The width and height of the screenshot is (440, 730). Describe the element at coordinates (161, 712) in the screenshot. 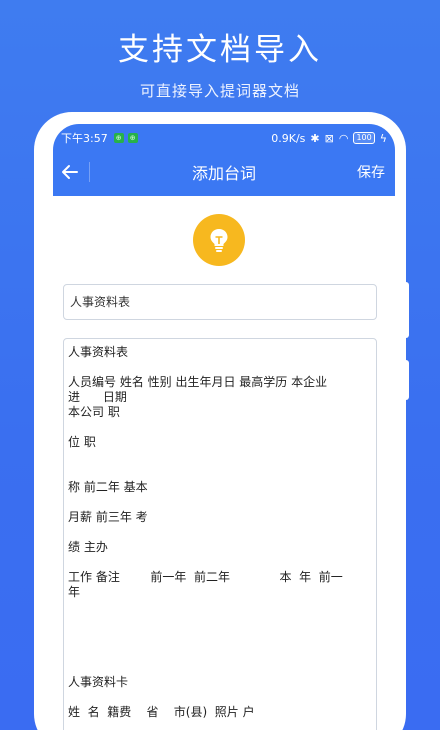

I see `content-line: 姓 名 籍费 省 市(县) 照片 户` at that location.